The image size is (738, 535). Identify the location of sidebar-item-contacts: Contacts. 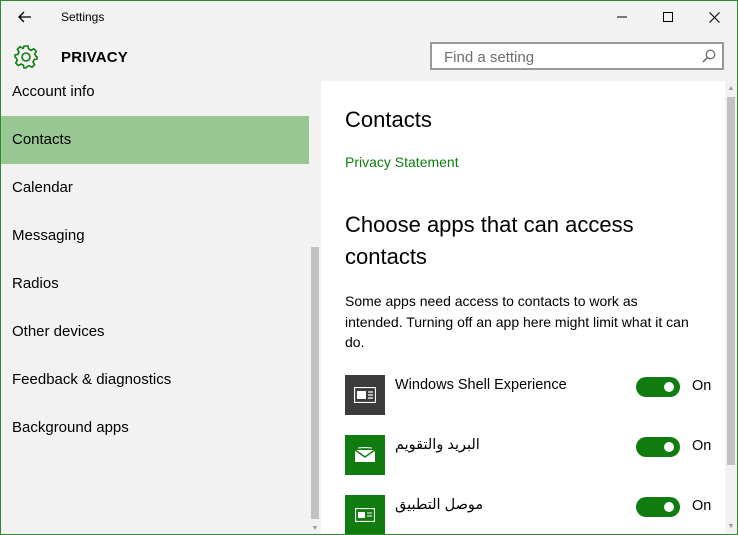
(155, 140).